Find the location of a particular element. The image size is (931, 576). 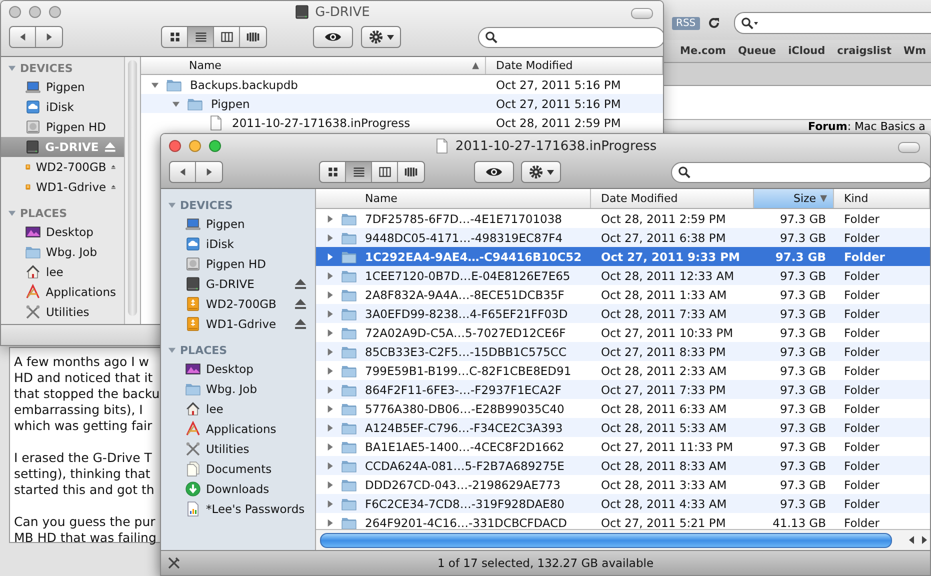

column-header: Date Modified is located at coordinates (574, 65).